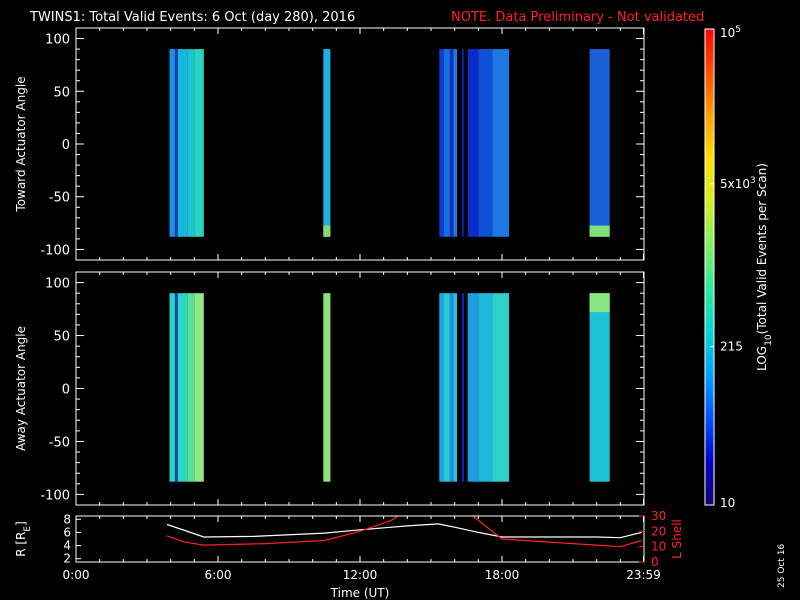  Describe the element at coordinates (502, 575) in the screenshot. I see `x-tick-label: 18:00` at that location.